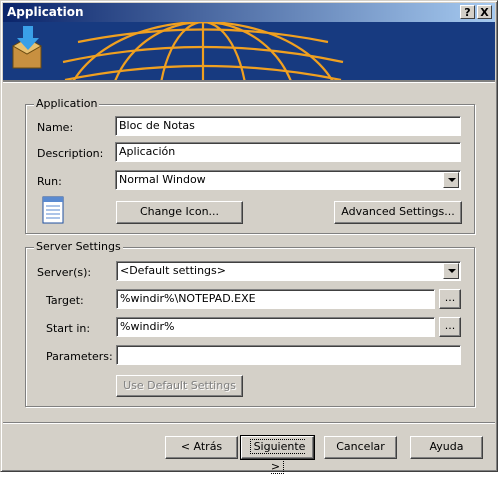 This screenshot has height=477, width=498. Describe the element at coordinates (78, 246) in the screenshot. I see `server-settings-group-label: Server Settings` at that location.